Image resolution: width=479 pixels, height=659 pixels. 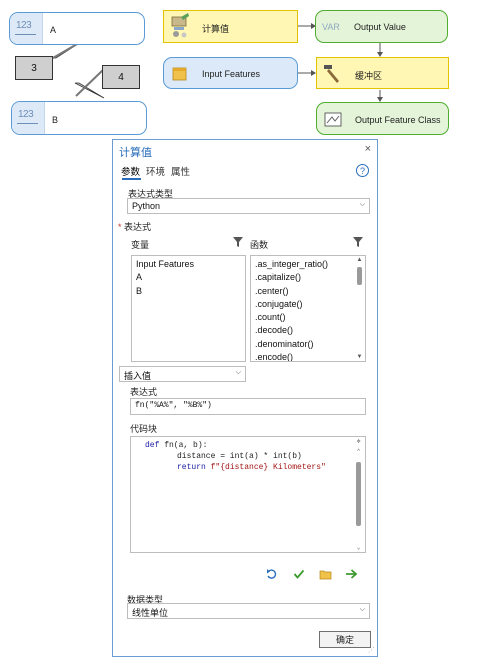 What do you see at coordinates (238, 242) in the screenshot?
I see `variables-filter-icon` at bounding box center [238, 242].